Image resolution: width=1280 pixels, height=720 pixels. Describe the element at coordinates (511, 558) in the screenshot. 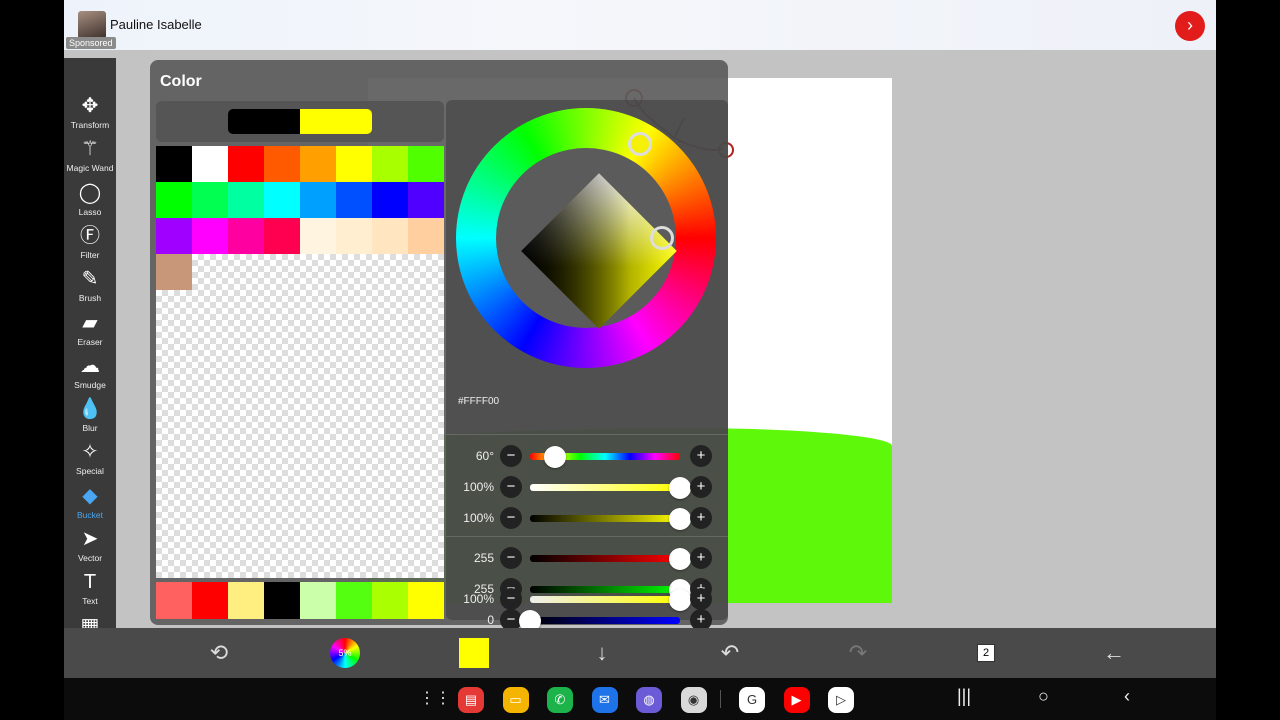

I see `red-minus-button: −` at that location.